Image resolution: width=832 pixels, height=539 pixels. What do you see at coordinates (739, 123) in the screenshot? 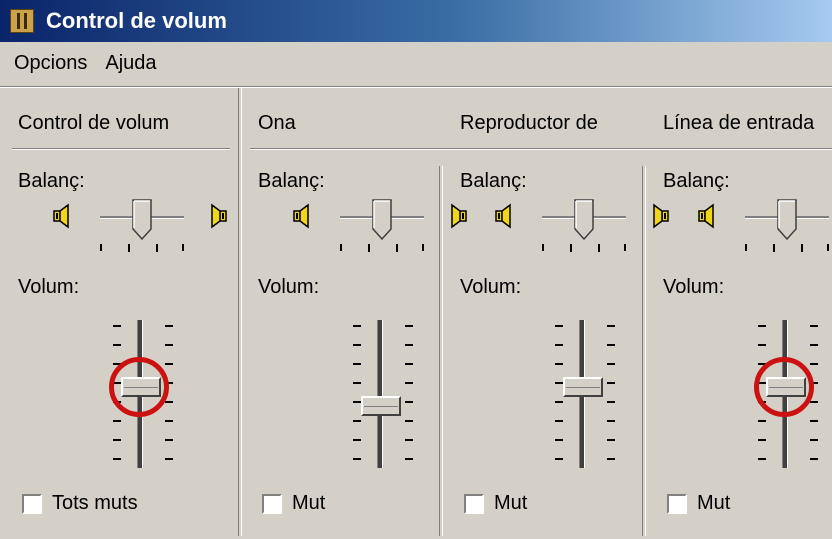
I see `column-title: Línea de entrada` at bounding box center [739, 123].